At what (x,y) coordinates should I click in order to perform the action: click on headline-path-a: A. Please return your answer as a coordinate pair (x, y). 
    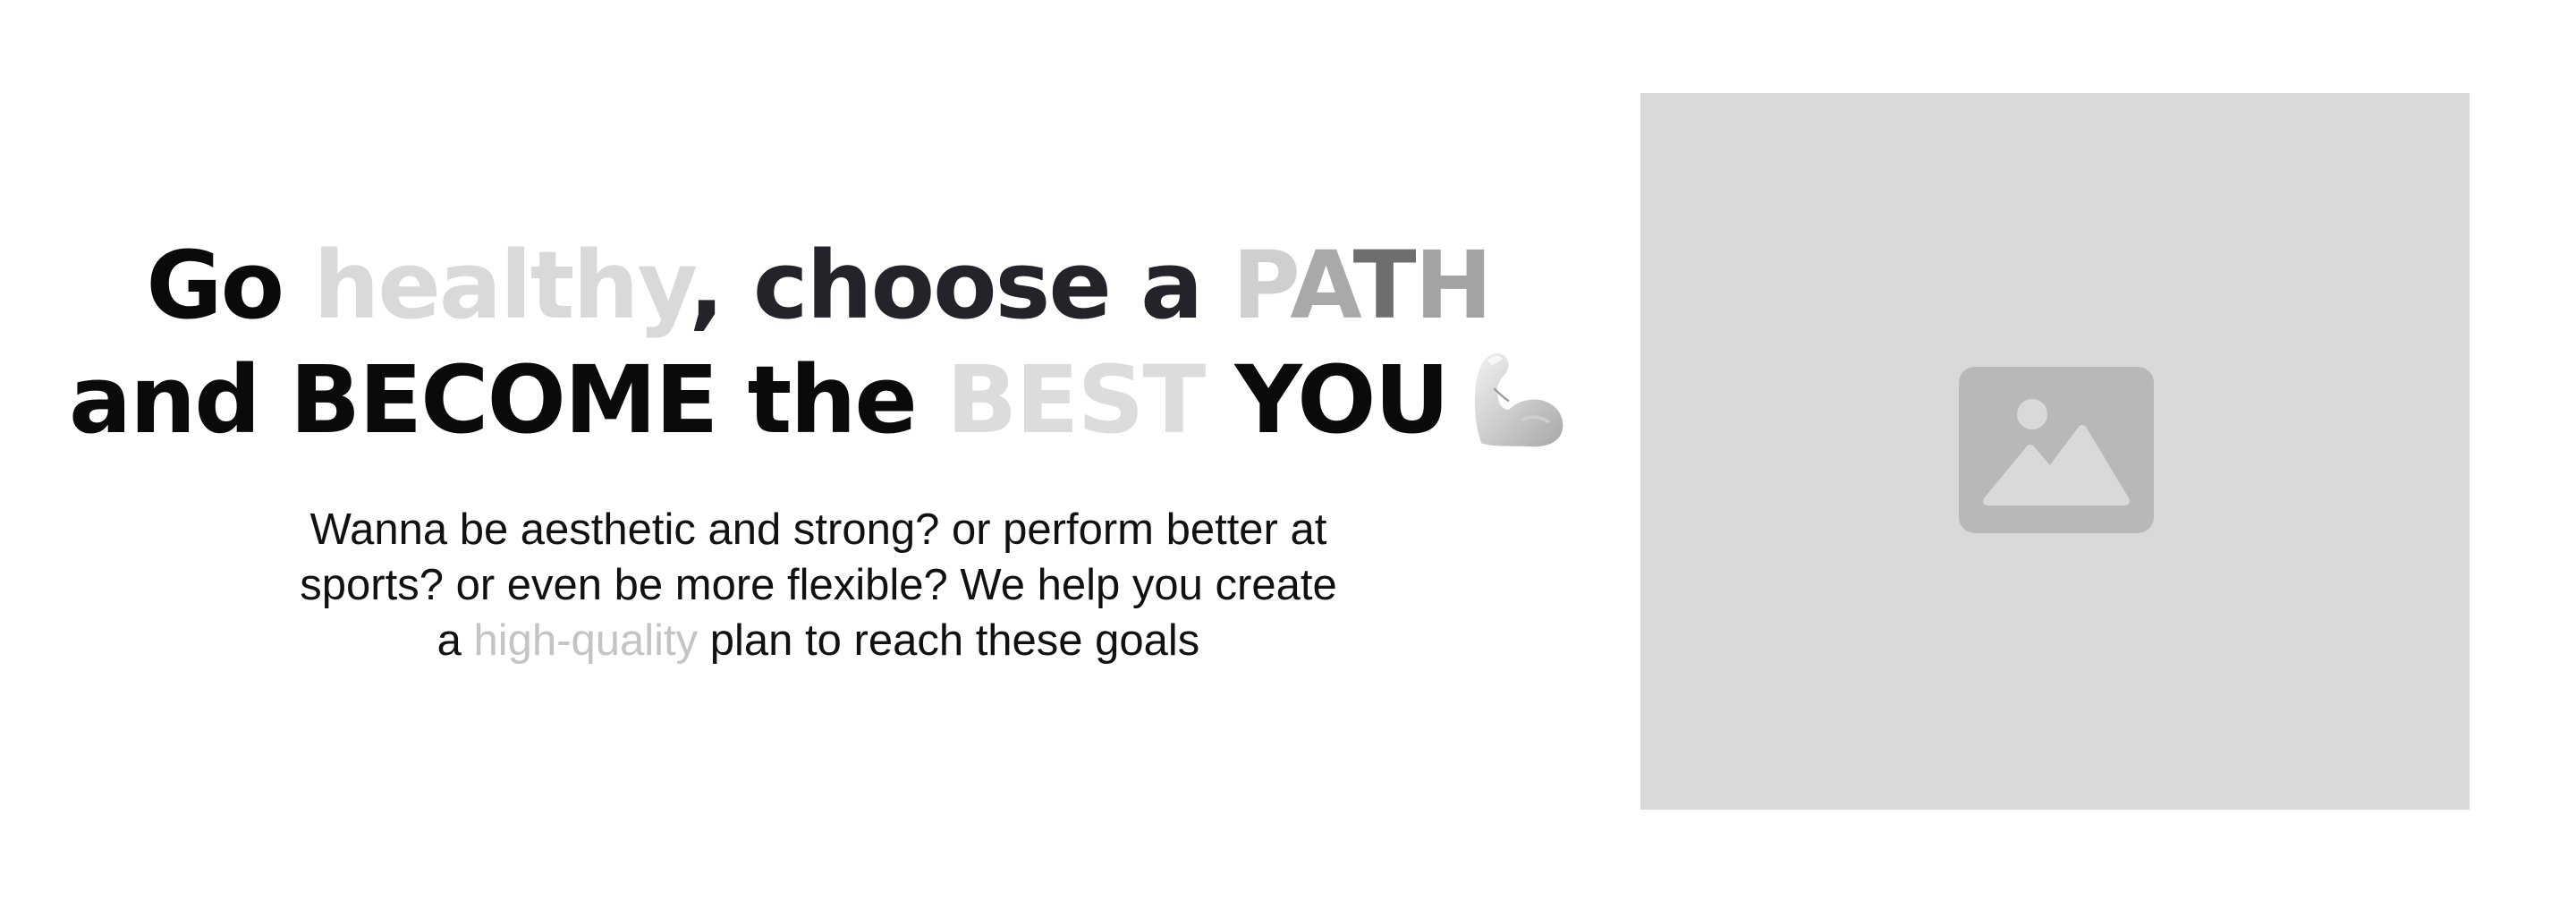
    Looking at the image, I should click on (1322, 285).